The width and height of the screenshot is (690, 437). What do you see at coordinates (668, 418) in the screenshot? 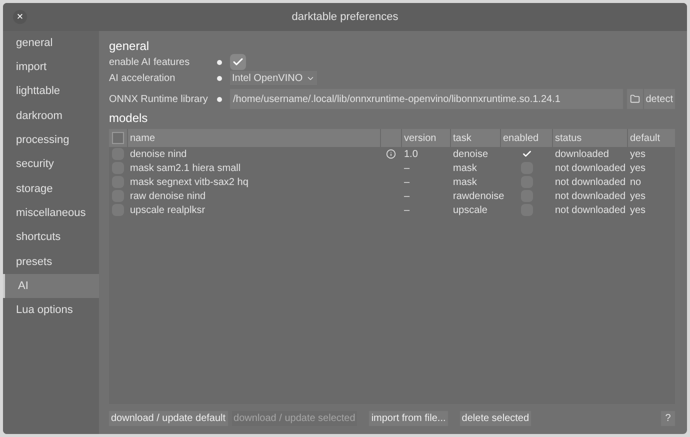
I see `help-button: ?` at bounding box center [668, 418].